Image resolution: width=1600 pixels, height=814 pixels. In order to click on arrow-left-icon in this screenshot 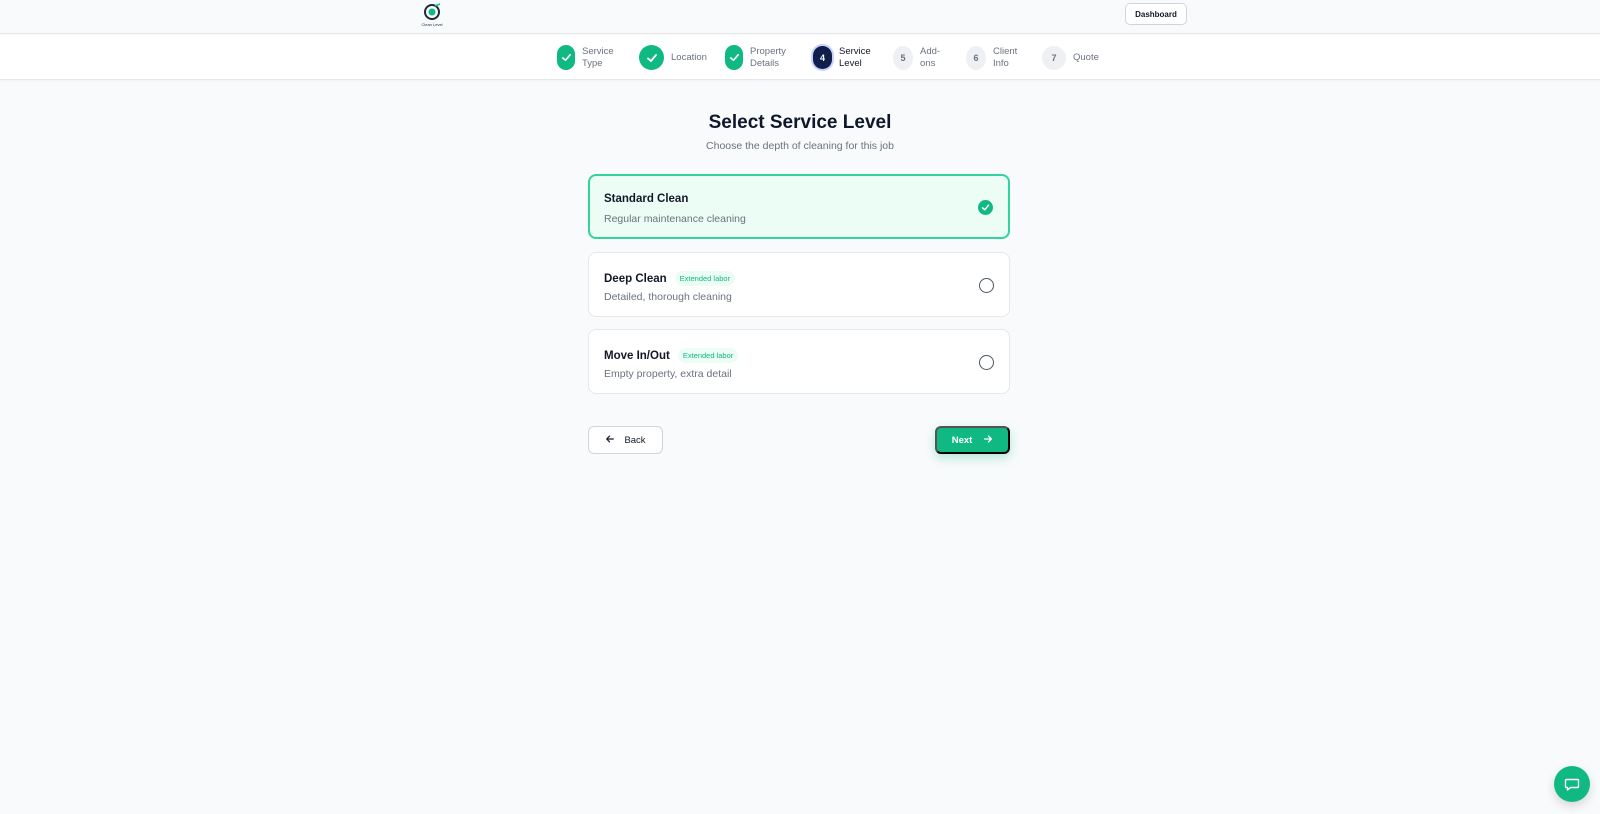, I will do `click(610, 440)`.